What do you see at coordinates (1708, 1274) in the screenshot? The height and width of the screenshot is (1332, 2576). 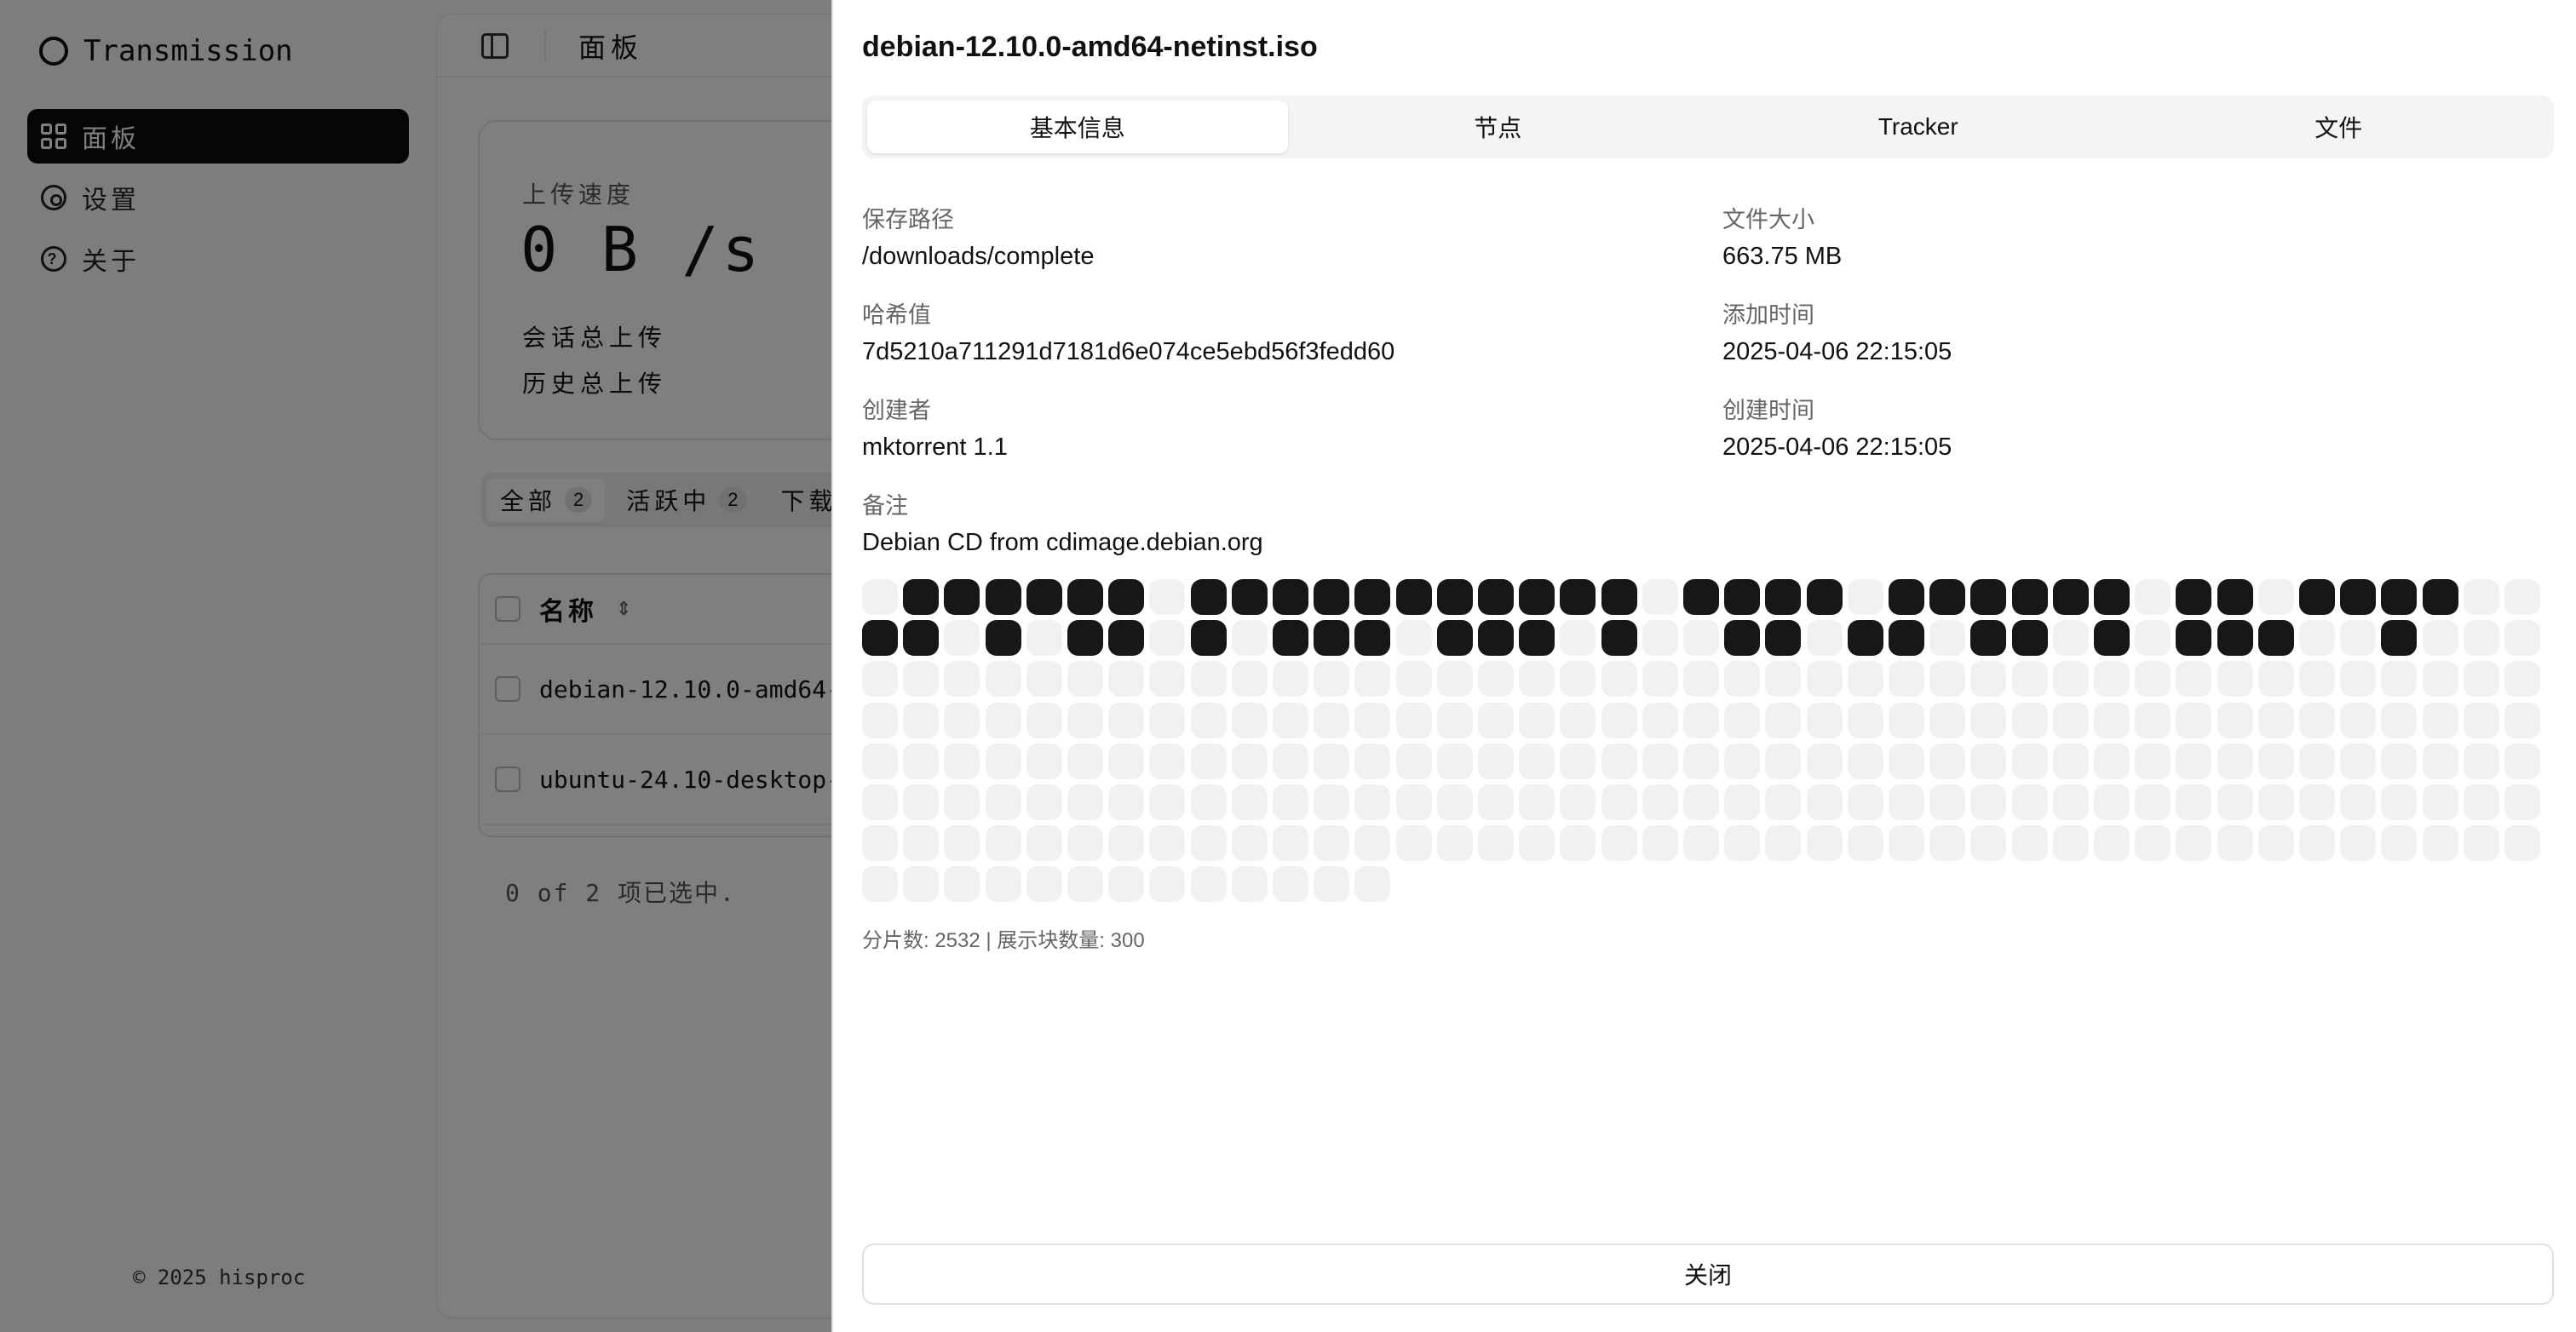 I see `close-button: 关闭` at bounding box center [1708, 1274].